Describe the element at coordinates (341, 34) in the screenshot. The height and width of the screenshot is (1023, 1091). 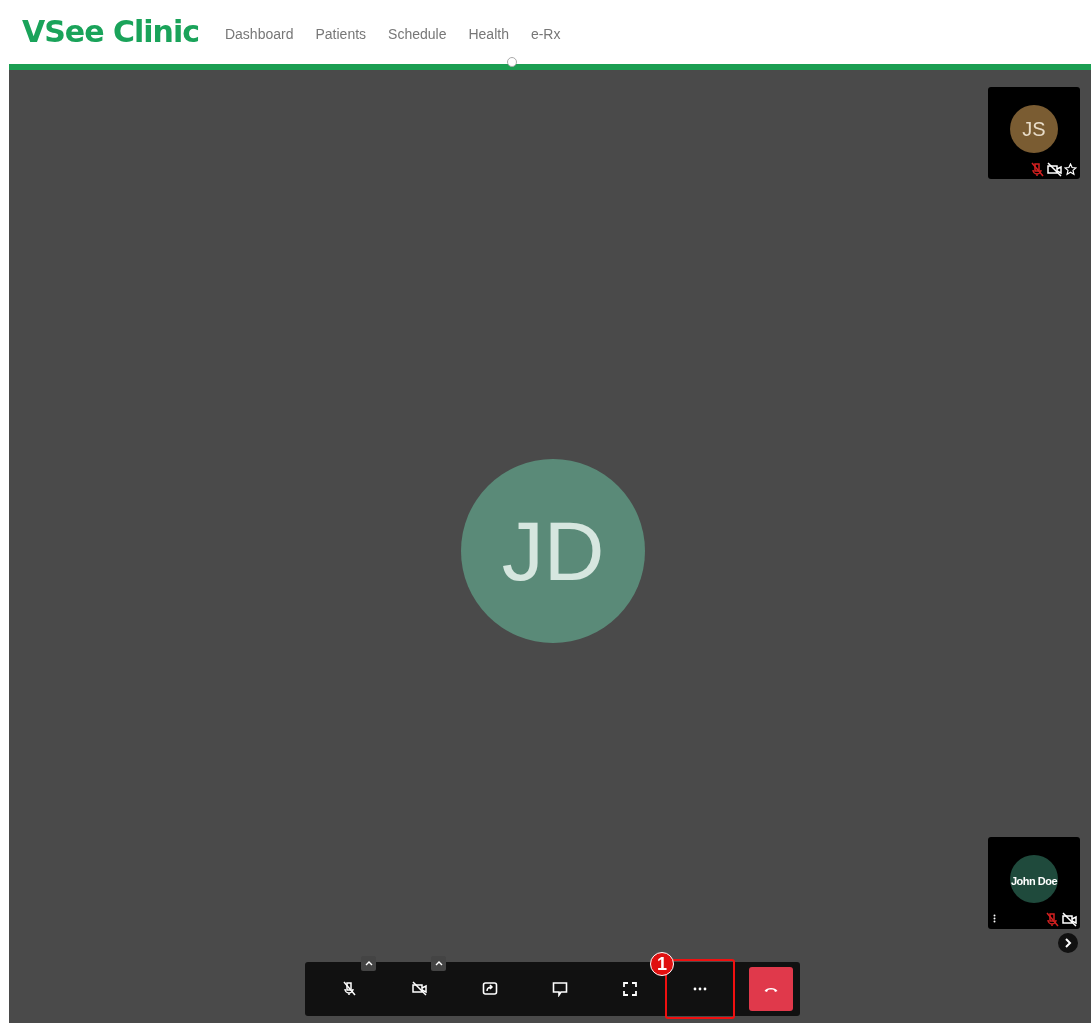
I see `nav-link: Patients` at that location.